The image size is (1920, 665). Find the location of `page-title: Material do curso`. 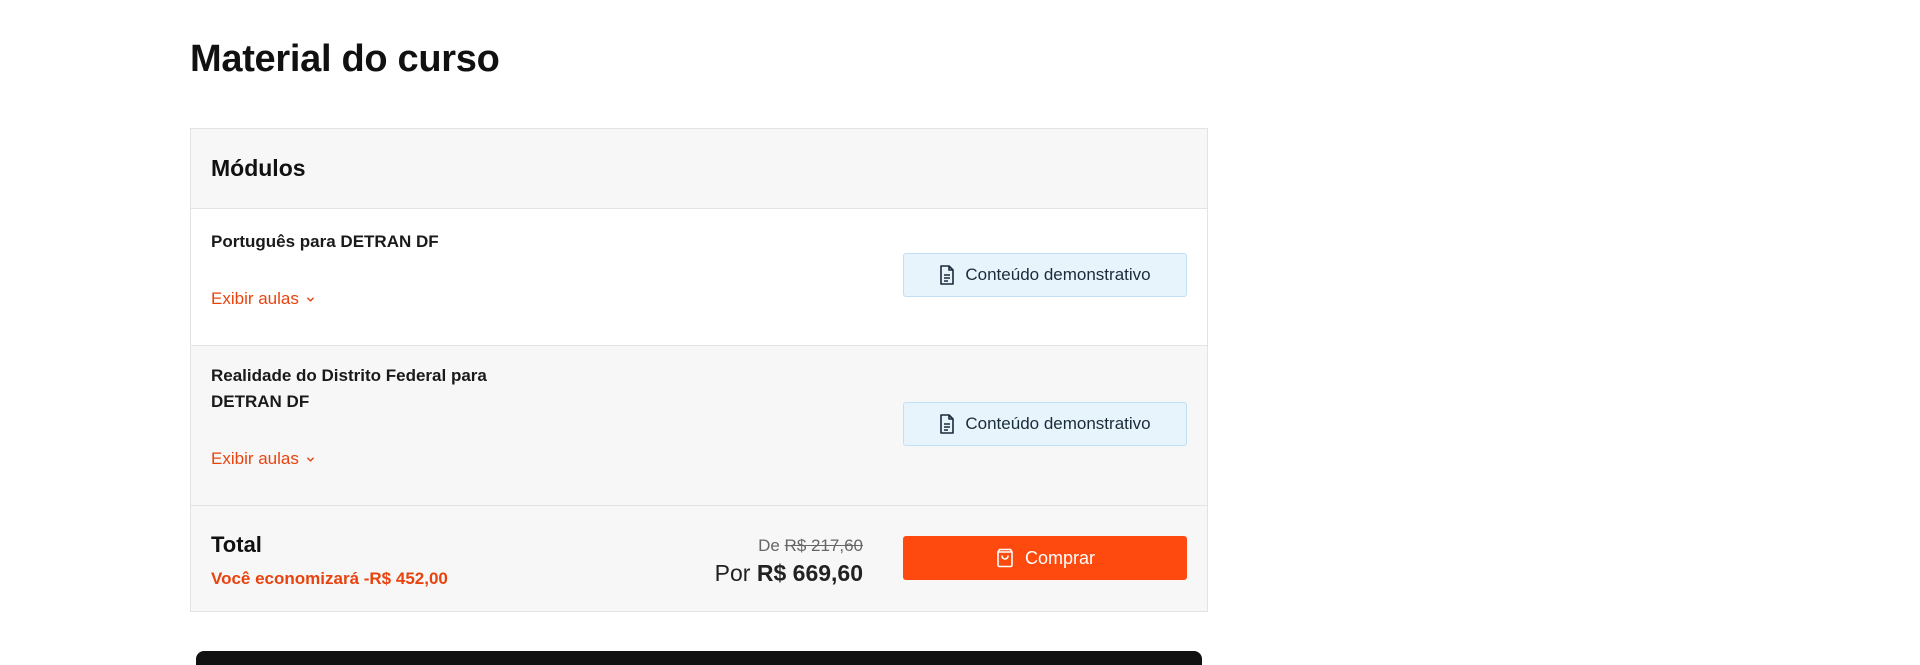

page-title: Material do curso is located at coordinates (345, 59).